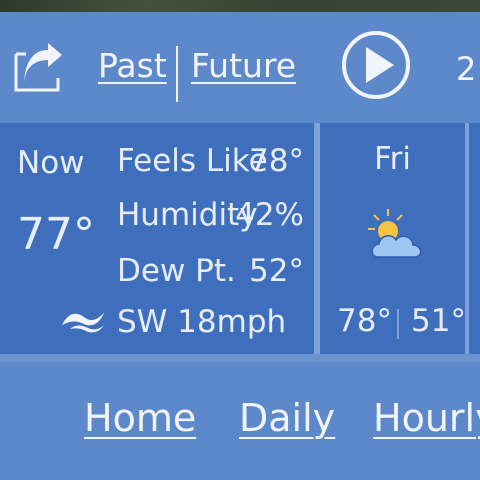 This screenshot has height=480, width=480. Describe the element at coordinates (276, 271) in the screenshot. I see `dew-point-value: 52°` at that location.